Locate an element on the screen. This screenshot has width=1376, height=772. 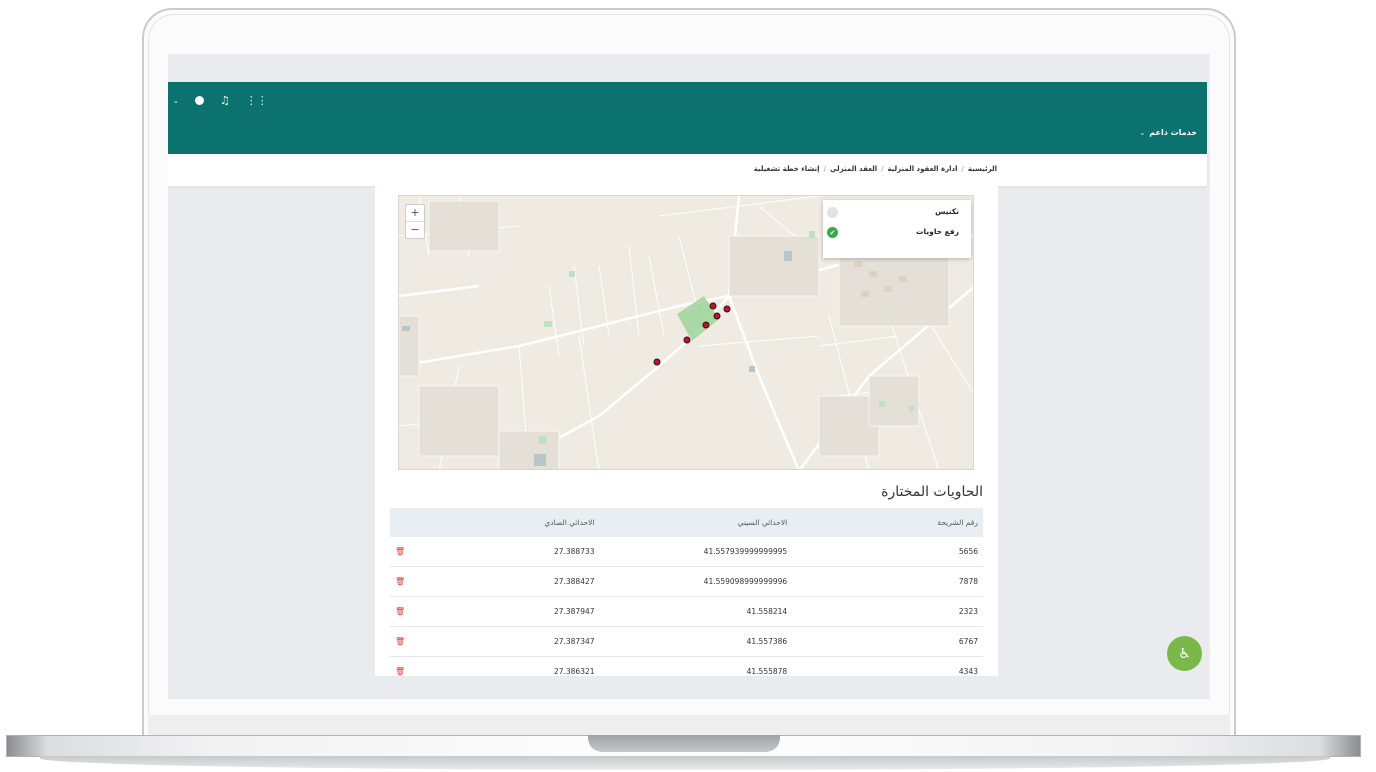
accessibility-icon: ♿ is located at coordinates (1184, 653).